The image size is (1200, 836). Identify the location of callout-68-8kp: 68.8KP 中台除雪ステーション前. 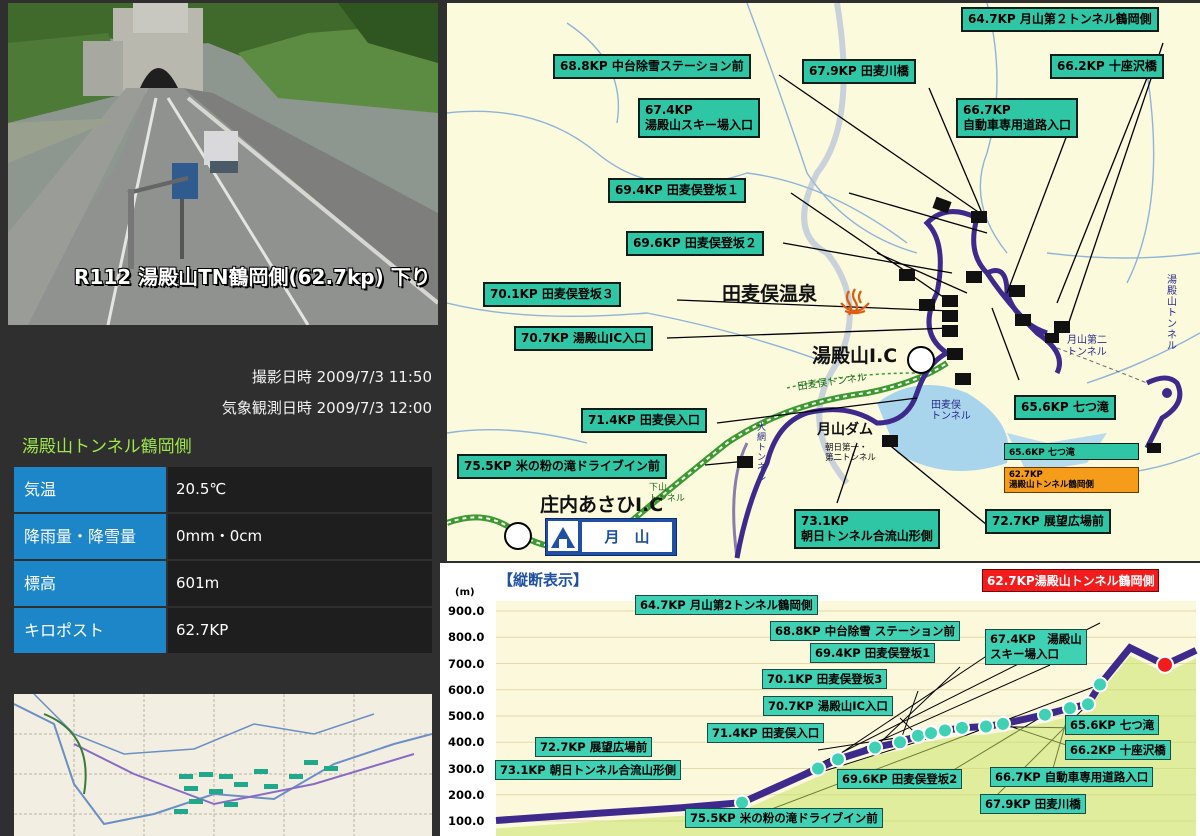
(652, 66).